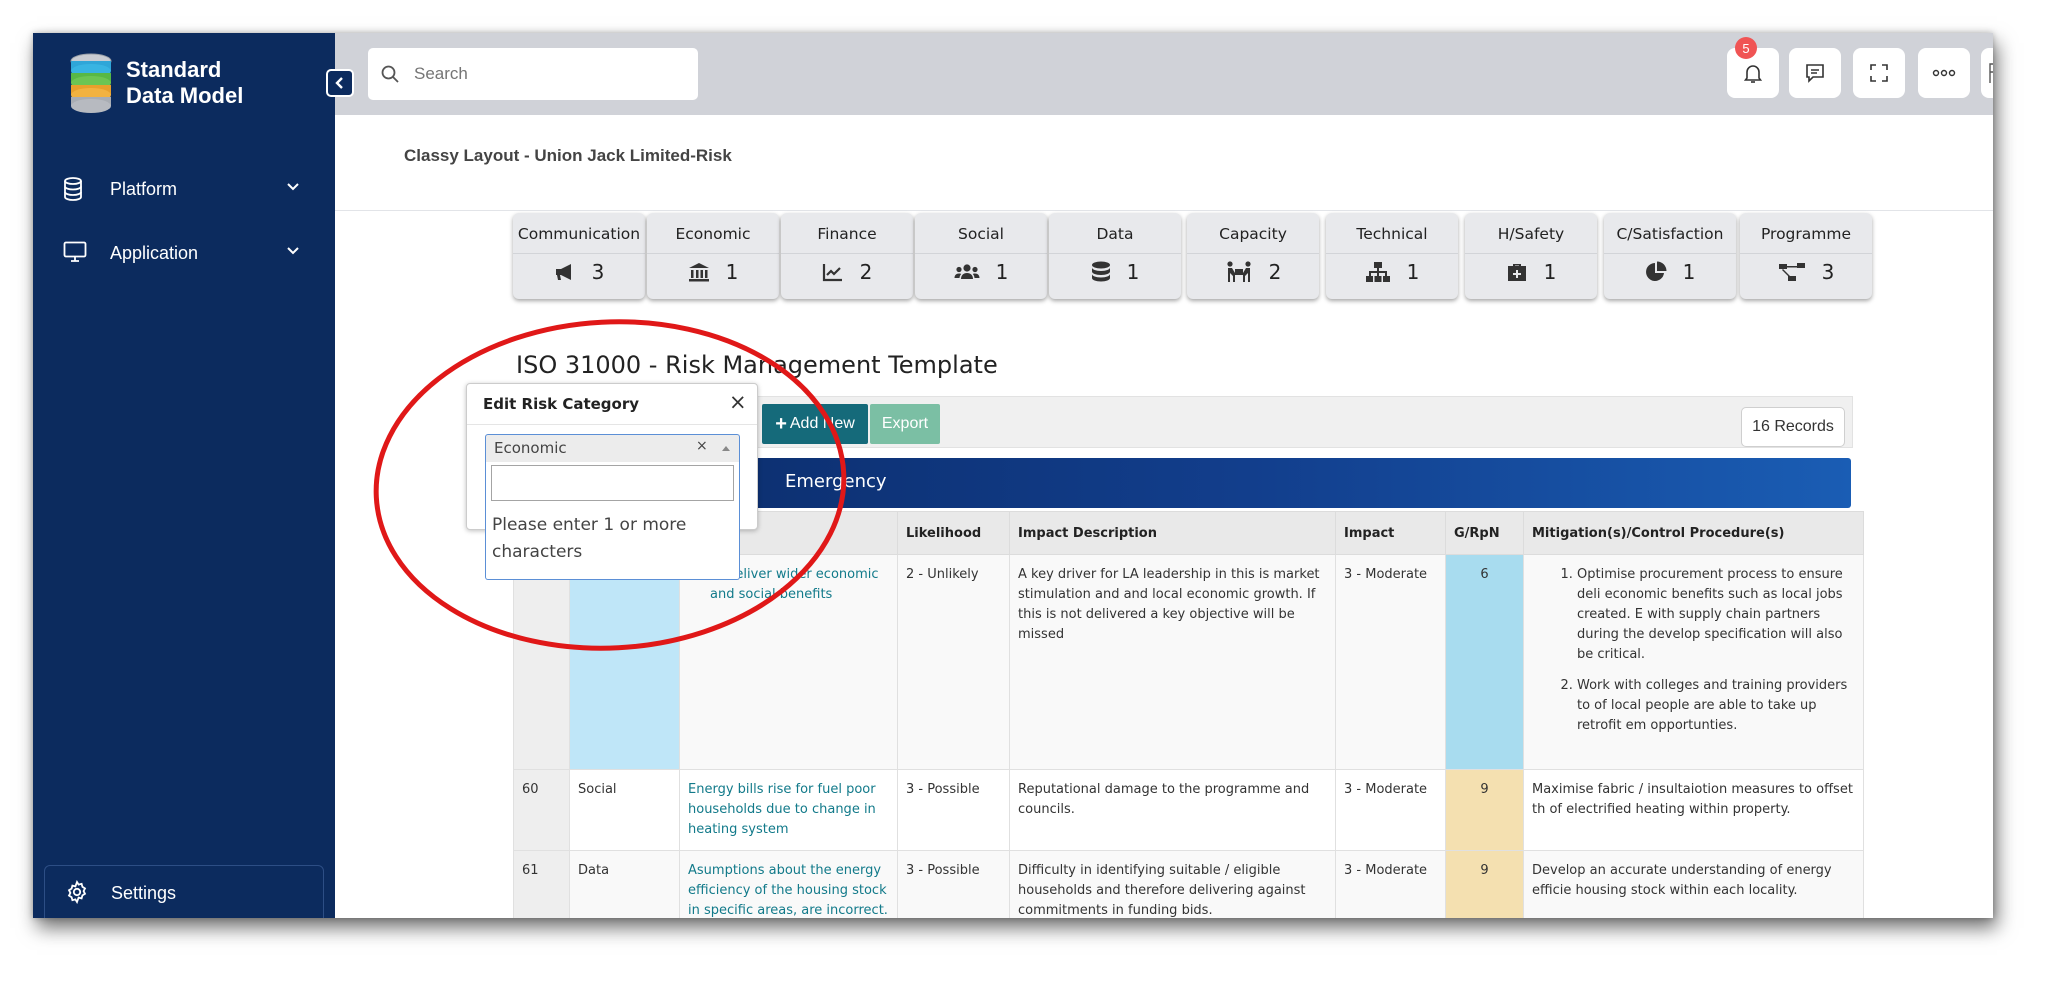 Image resolution: width=2057 pixels, height=983 pixels. Describe the element at coordinates (1656, 271) in the screenshot. I see `pie-chart-icon` at that location.